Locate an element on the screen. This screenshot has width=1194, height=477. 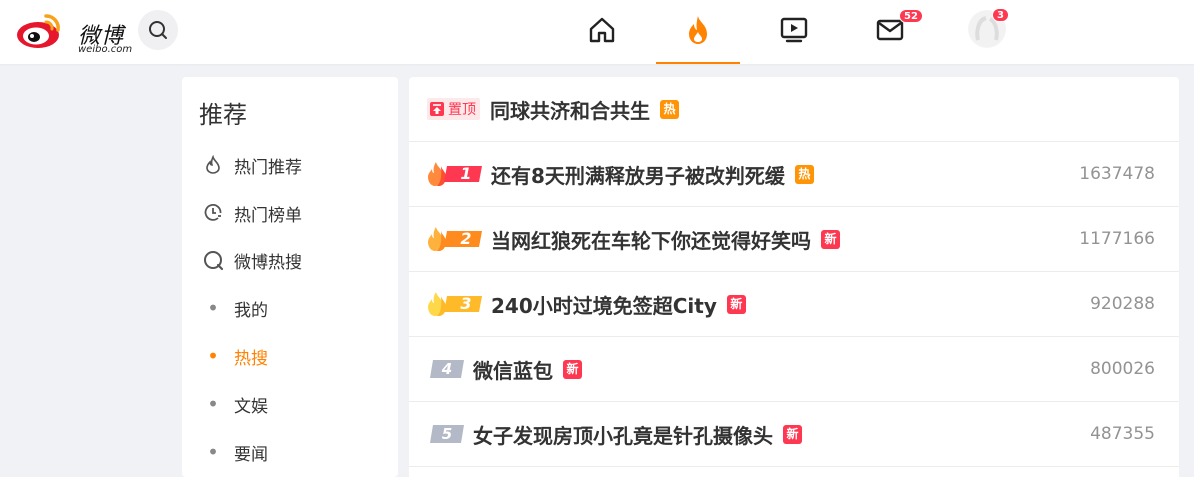
row-title: 女子发现房顶小孔竟是针孔摄像头 is located at coordinates (623, 434).